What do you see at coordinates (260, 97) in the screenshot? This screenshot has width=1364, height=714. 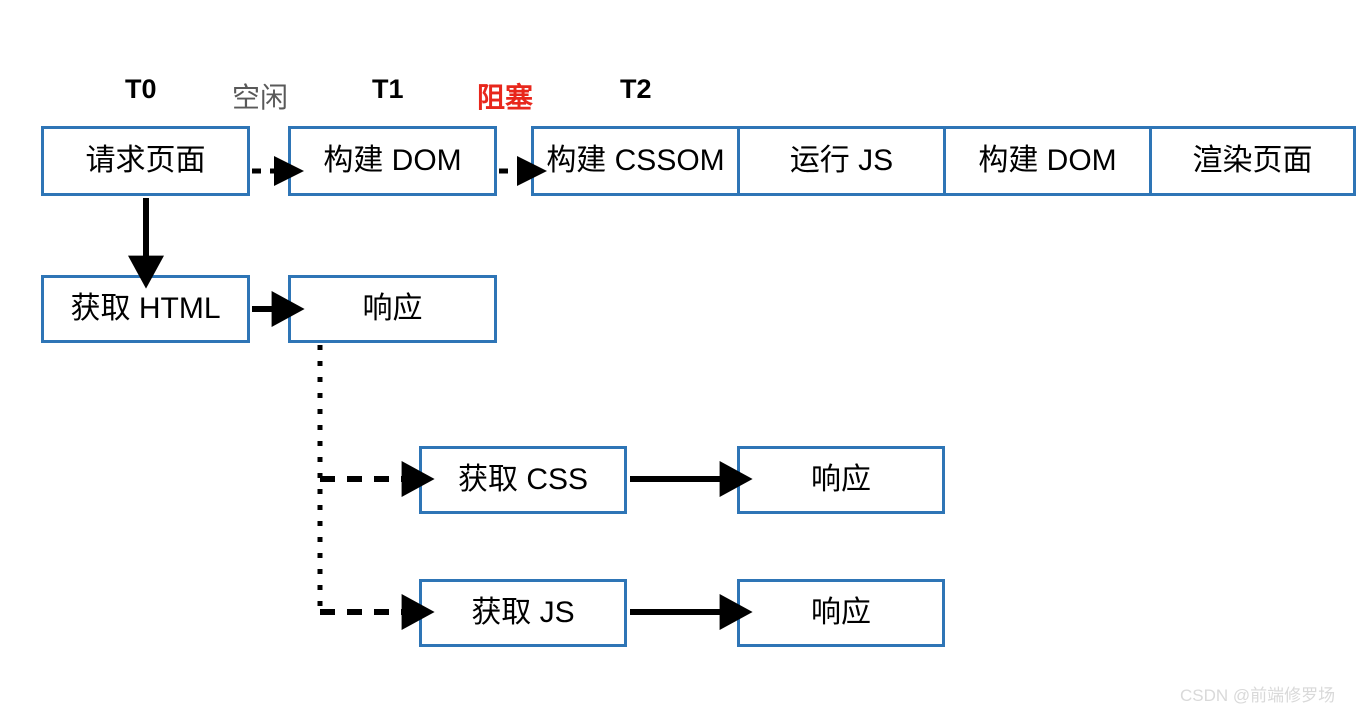 I see `state-label-idle: 空闲` at bounding box center [260, 97].